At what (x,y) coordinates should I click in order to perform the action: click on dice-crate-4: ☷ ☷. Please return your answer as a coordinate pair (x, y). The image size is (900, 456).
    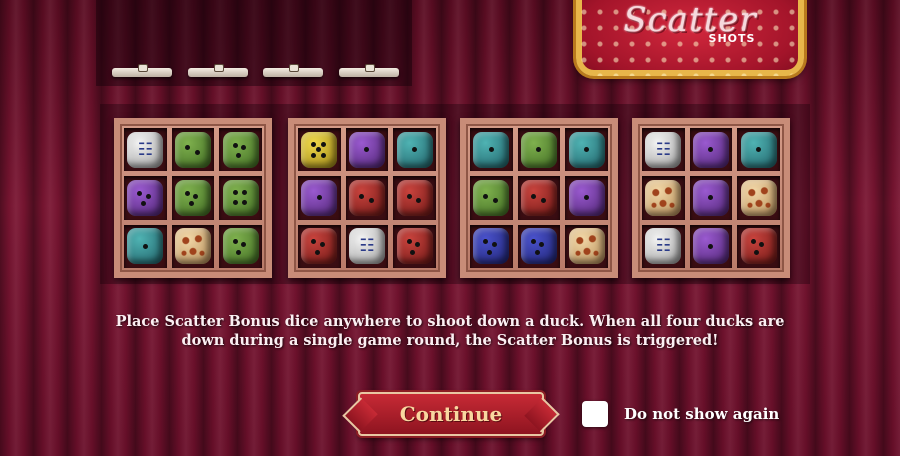
    Looking at the image, I should click on (711, 198).